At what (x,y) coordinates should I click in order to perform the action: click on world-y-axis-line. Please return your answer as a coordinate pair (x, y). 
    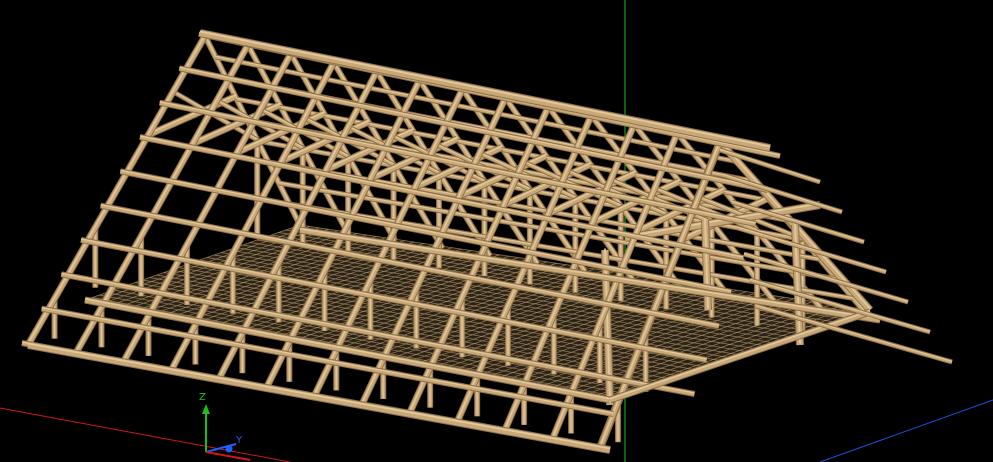
    Looking at the image, I should click on (906, 430).